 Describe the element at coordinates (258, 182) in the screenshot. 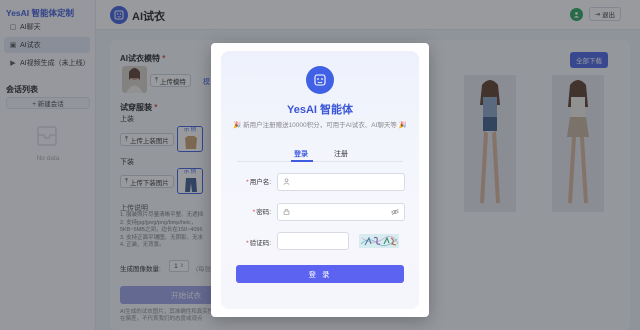

I see `username-label: *用户名:` at that location.